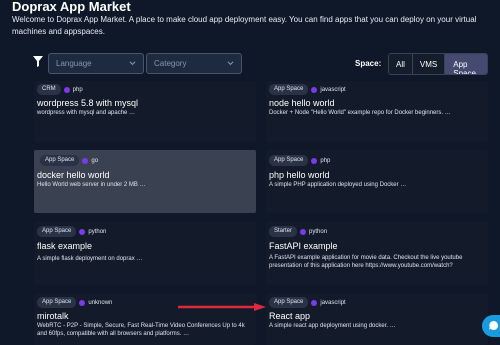 The image size is (500, 345). I want to click on chat-button, so click(491, 326).